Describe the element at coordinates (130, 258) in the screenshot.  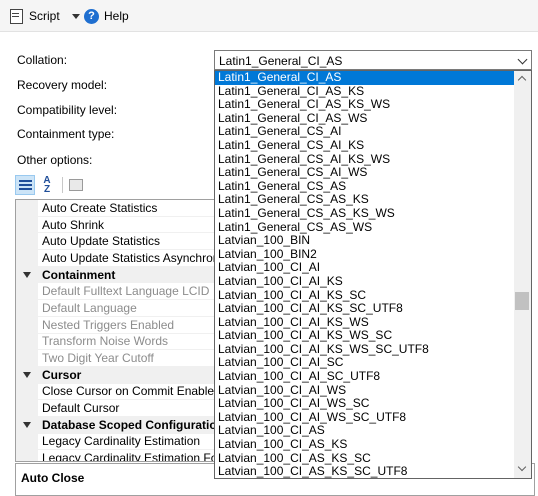
I see `grid-property-row: Auto Update Statistics Asynchronously` at that location.